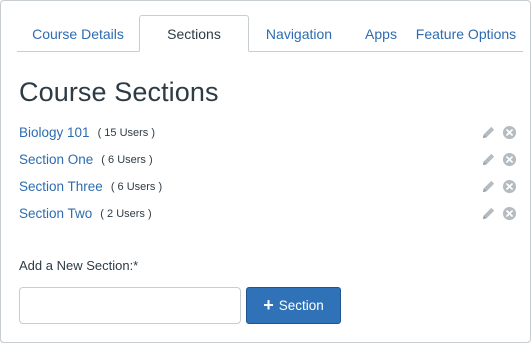 Image resolution: width=531 pixels, height=343 pixels. What do you see at coordinates (269, 132) in the screenshot?
I see `section-row: Biology 101 ( 15 Users )` at bounding box center [269, 132].